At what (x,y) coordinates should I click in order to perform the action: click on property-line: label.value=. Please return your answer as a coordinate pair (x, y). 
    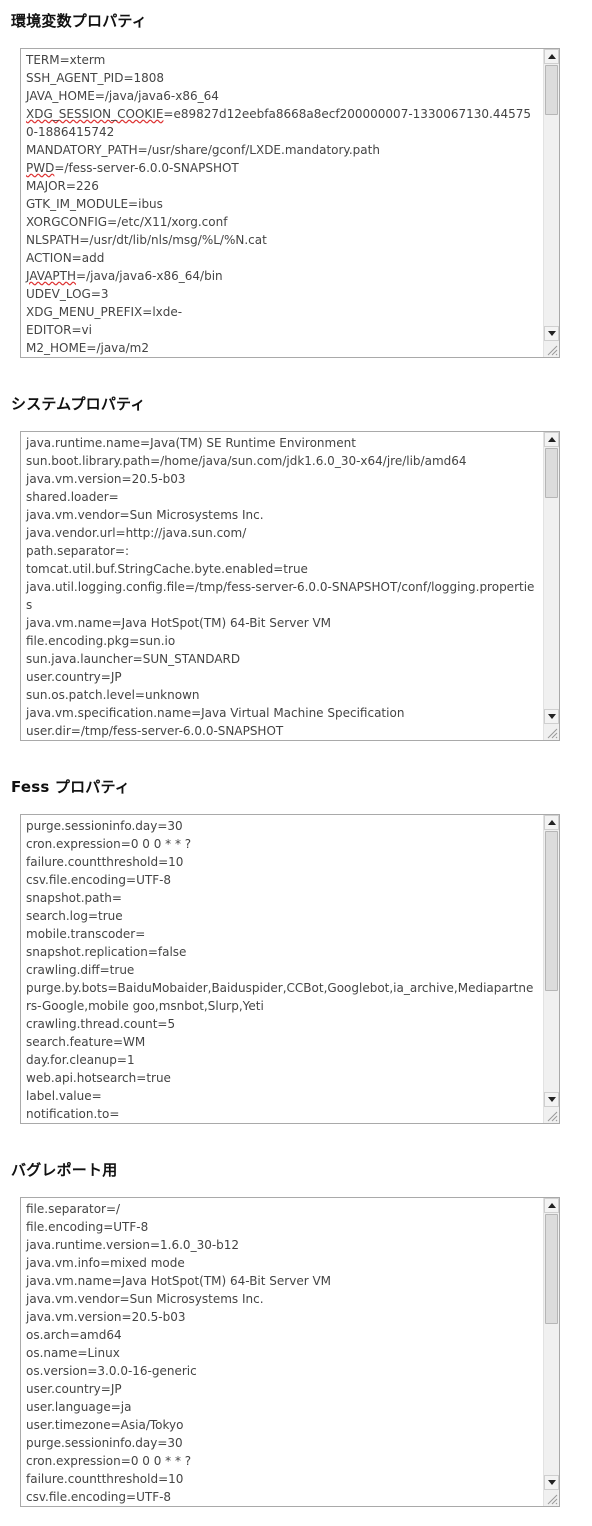
    Looking at the image, I should click on (64, 1096).